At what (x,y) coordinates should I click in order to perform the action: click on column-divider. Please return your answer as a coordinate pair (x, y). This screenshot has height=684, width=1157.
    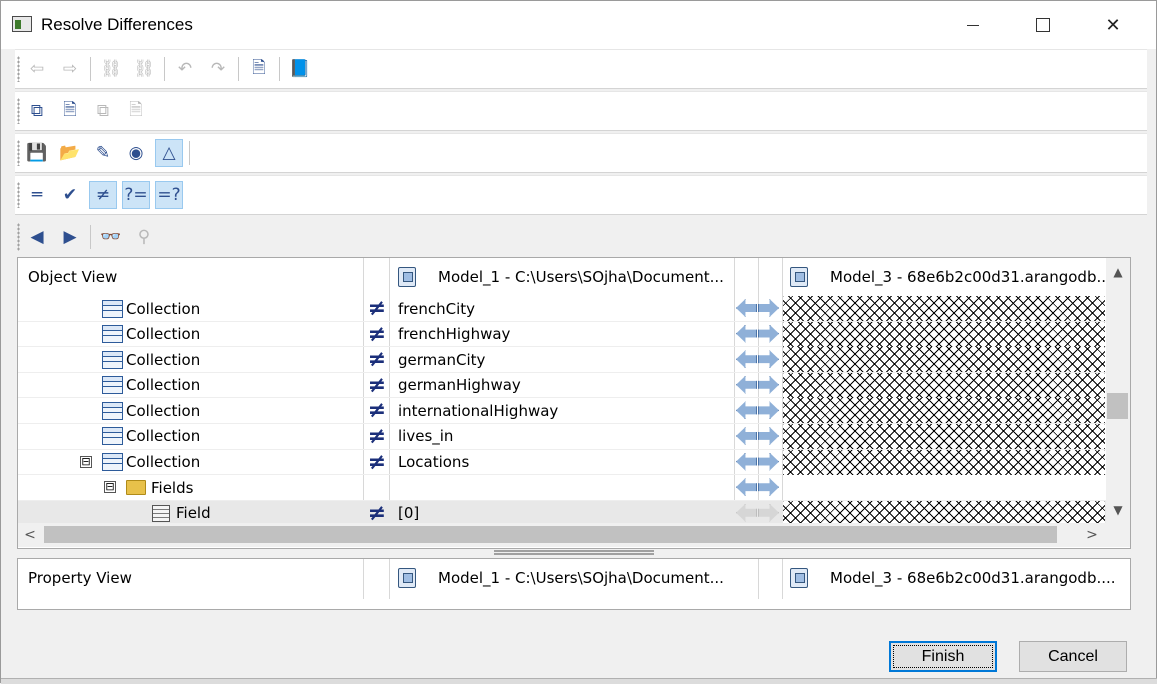
    Looking at the image, I should click on (363, 579).